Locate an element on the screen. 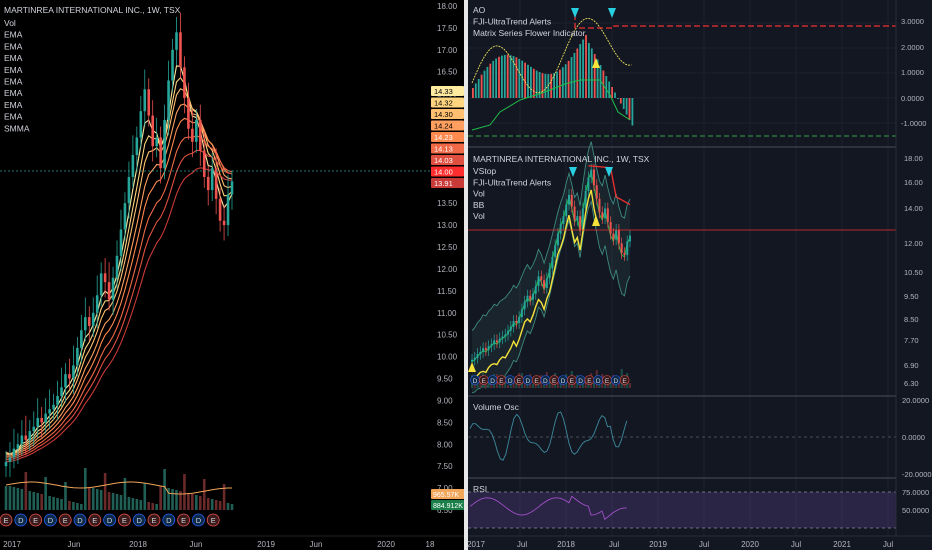 This screenshot has height=550, width=932. ao-pane-label: Matrix Series Flower Indicator is located at coordinates (529, 33).